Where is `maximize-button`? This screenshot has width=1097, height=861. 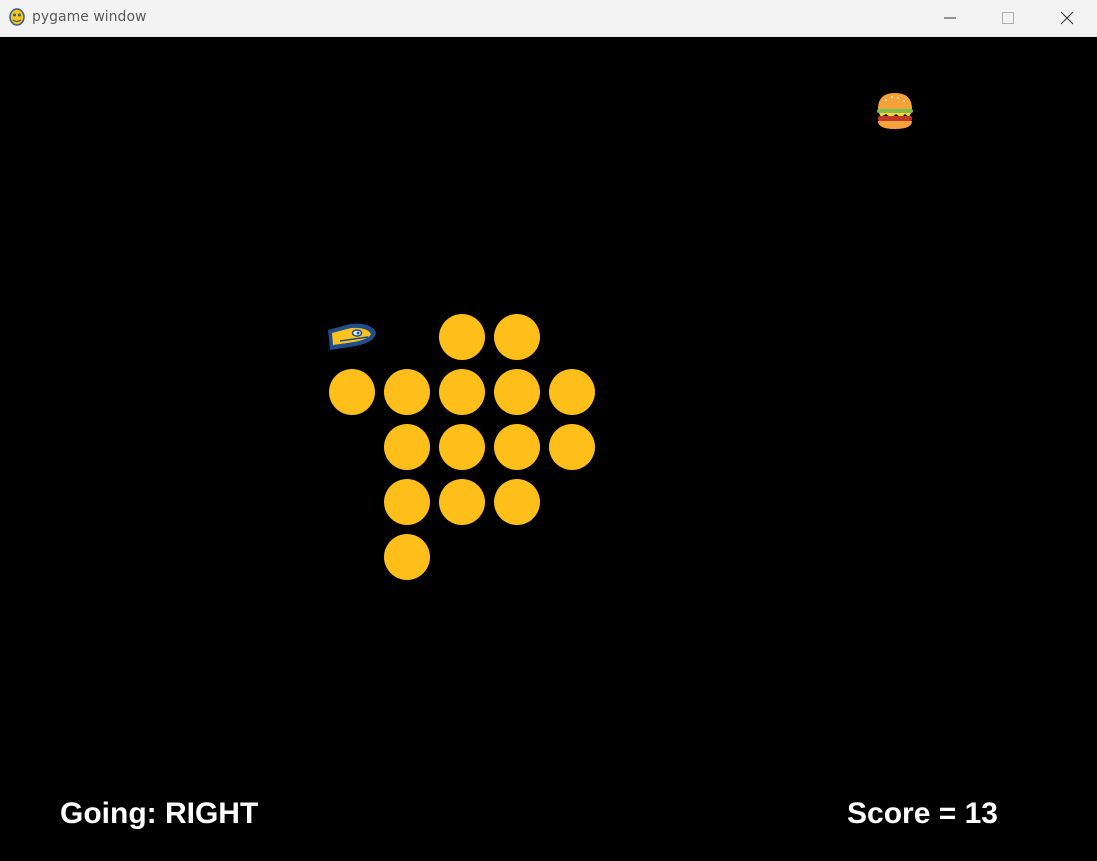 maximize-button is located at coordinates (1008, 18).